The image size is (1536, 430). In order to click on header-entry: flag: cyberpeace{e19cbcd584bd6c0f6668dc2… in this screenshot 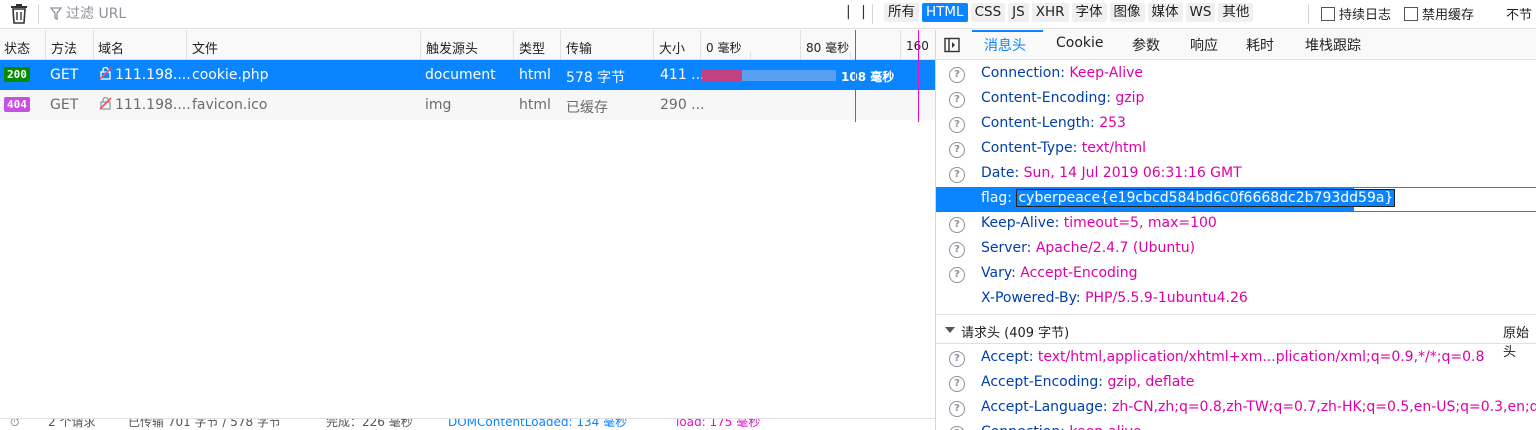, I will do `click(1188, 198)`.